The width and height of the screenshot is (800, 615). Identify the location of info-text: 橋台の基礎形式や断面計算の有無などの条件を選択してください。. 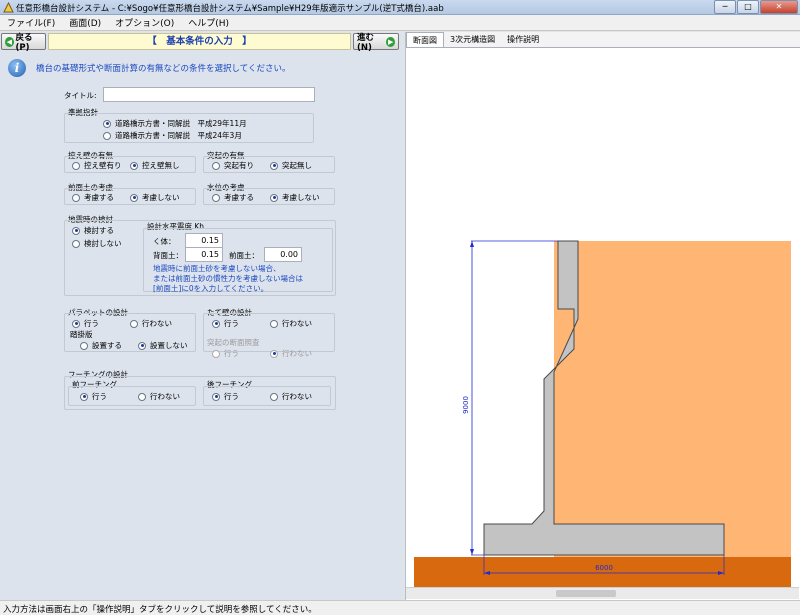
(163, 69).